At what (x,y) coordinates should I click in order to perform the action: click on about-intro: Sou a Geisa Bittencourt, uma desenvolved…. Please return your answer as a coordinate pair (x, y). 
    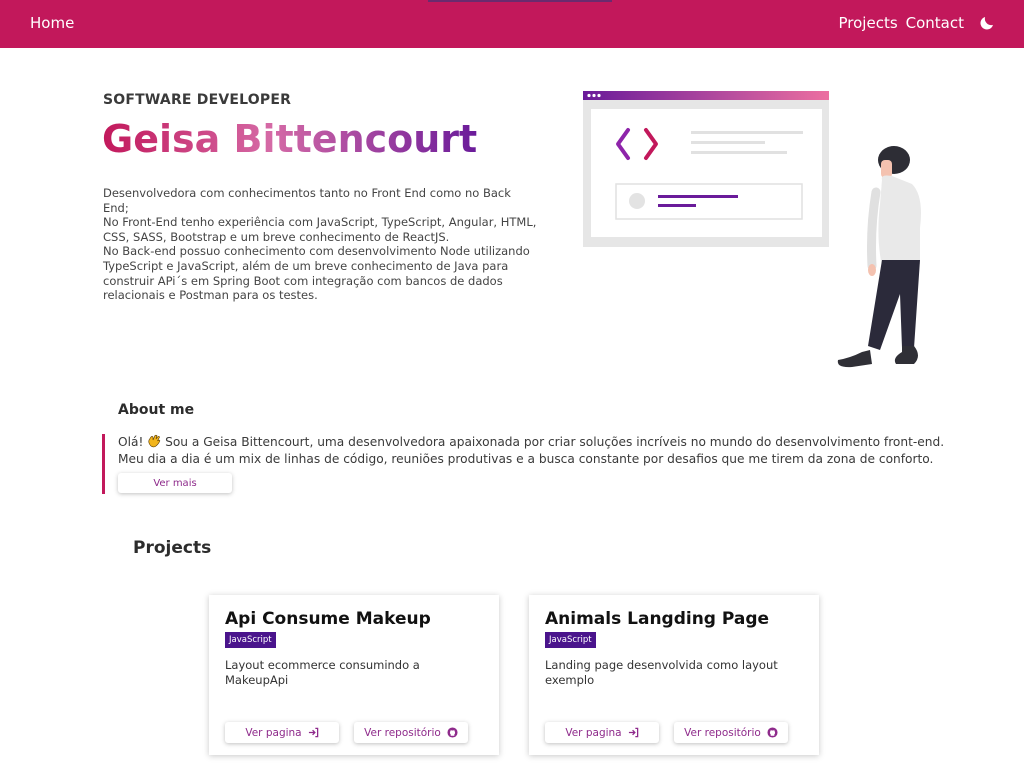
    Looking at the image, I should click on (555, 442).